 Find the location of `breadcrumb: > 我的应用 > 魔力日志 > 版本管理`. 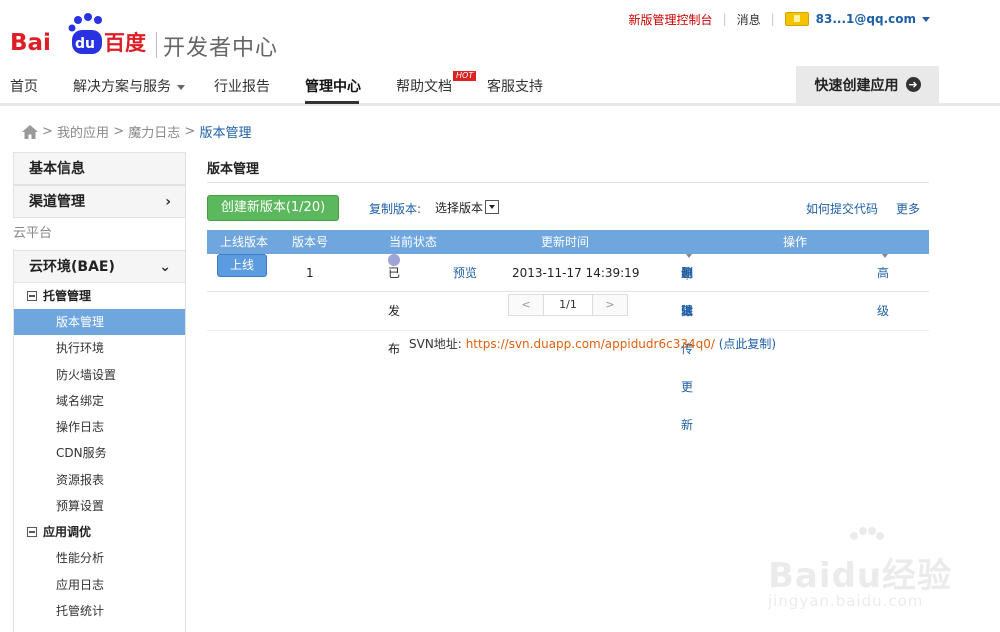

breadcrumb: > 我的应用 > 魔力日志 > 版本管理 is located at coordinates (136, 131).